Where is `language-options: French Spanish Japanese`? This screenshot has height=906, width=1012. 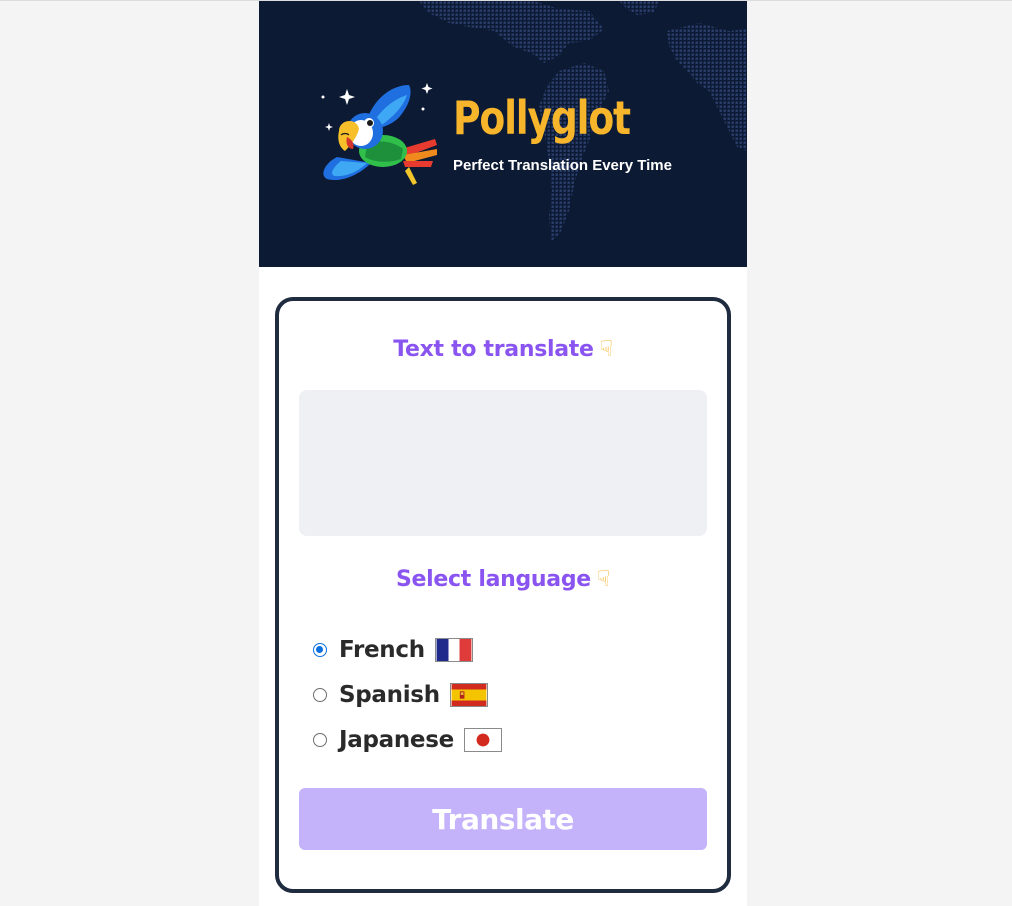 language-options: French Spanish Japanese is located at coordinates (407, 694).